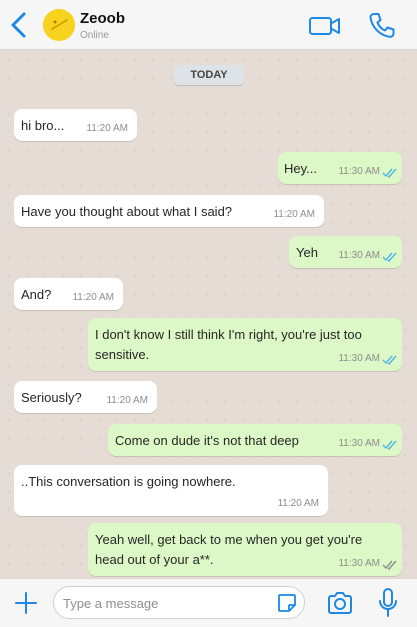  What do you see at coordinates (19, 25) in the screenshot?
I see `chevron-left-icon` at bounding box center [19, 25].